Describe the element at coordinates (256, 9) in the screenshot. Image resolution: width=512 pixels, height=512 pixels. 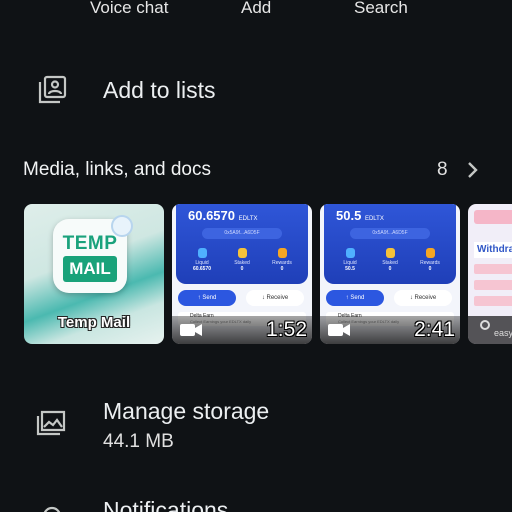
I see `add-action: Add` at that location.